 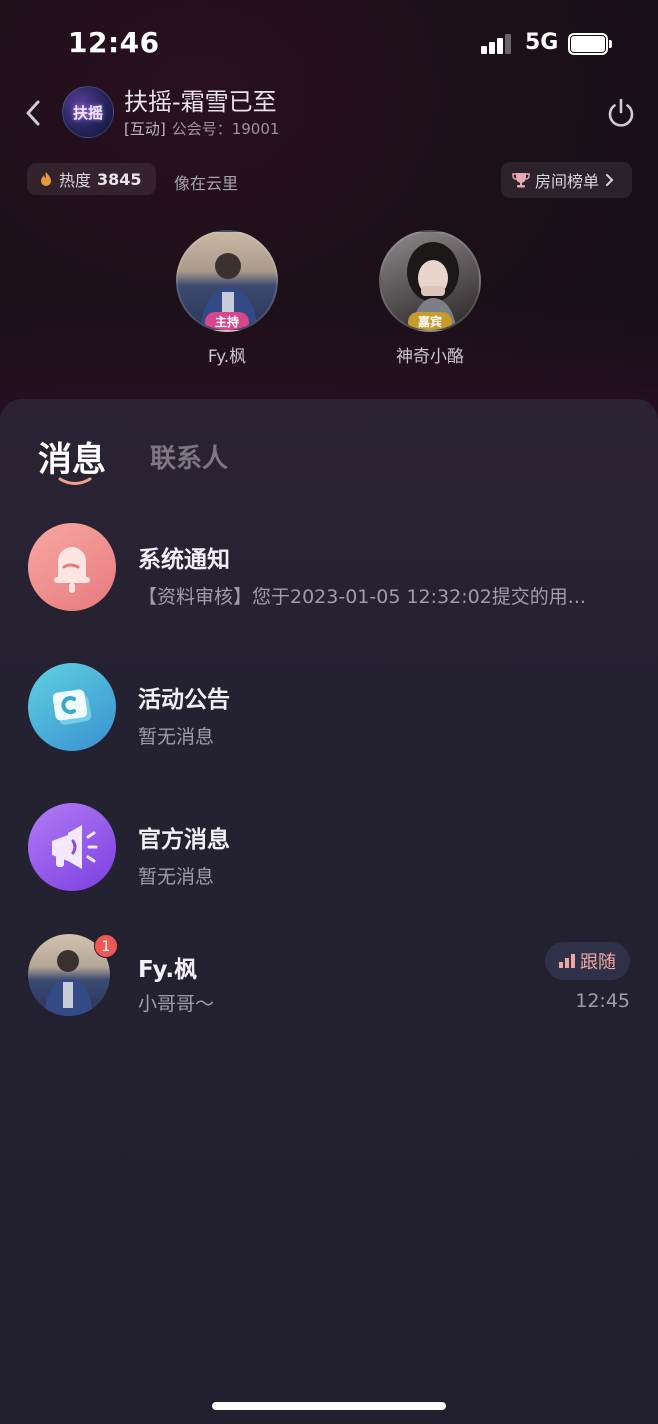 What do you see at coordinates (521, 180) in the screenshot?
I see `trophy-icon` at bounding box center [521, 180].